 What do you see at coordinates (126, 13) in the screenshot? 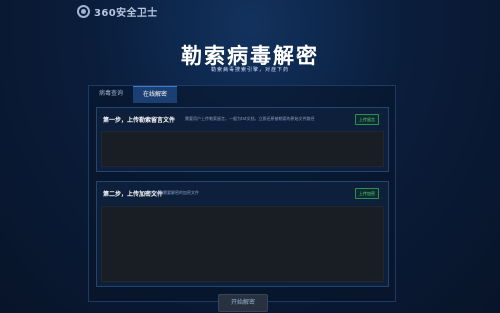
I see `logo-text: 360安全卫士` at bounding box center [126, 13].